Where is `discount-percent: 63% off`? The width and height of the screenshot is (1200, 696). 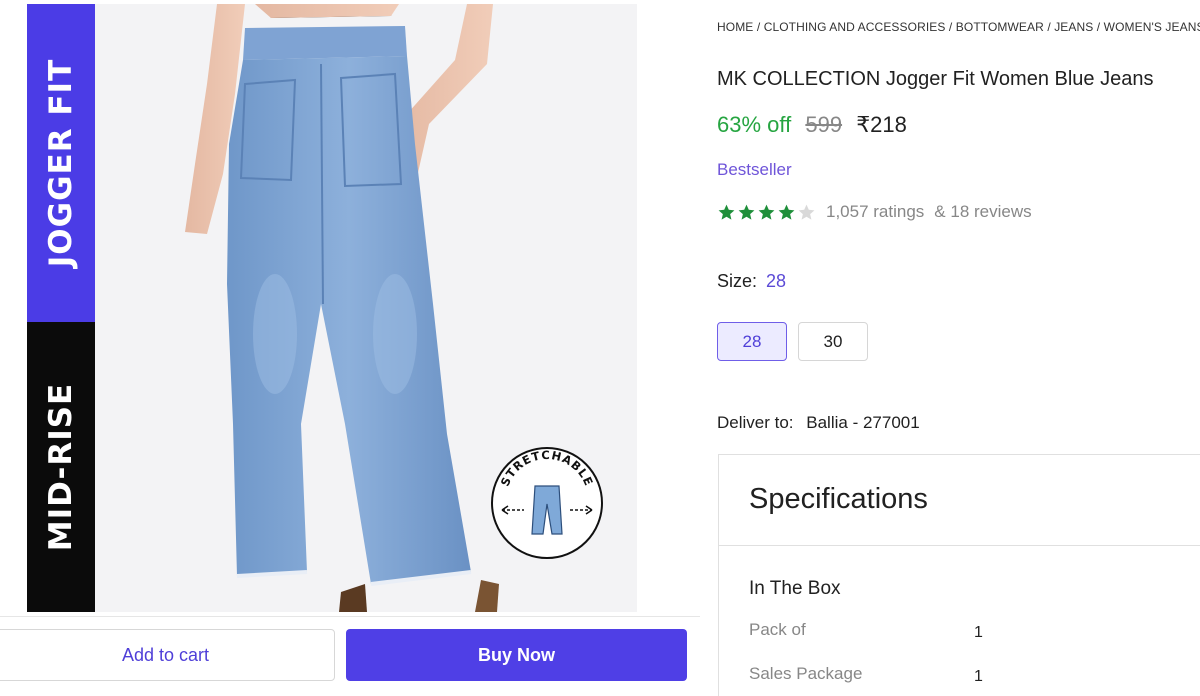
discount-percent: 63% off is located at coordinates (754, 124).